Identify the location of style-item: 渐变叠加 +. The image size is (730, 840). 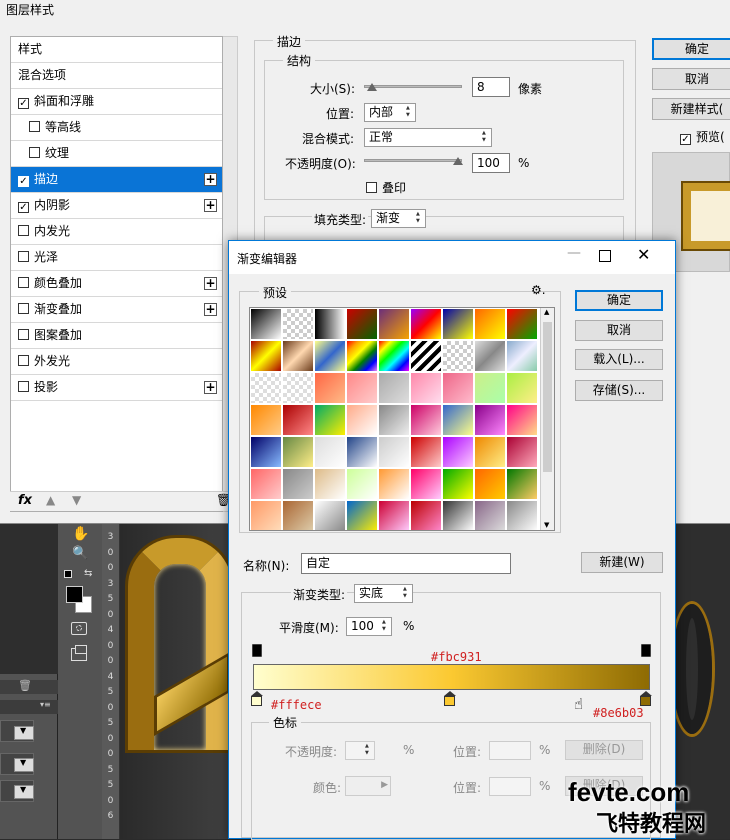
(116, 310).